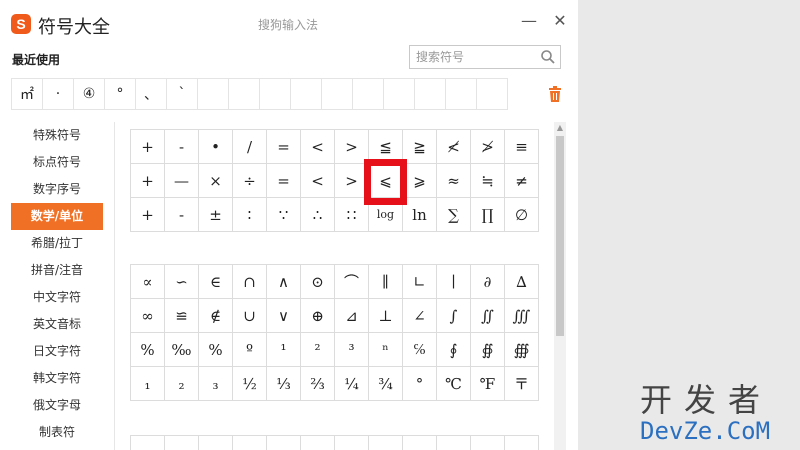 This screenshot has width=800, height=450. I want to click on symbol-cell: ±, so click(216, 215).